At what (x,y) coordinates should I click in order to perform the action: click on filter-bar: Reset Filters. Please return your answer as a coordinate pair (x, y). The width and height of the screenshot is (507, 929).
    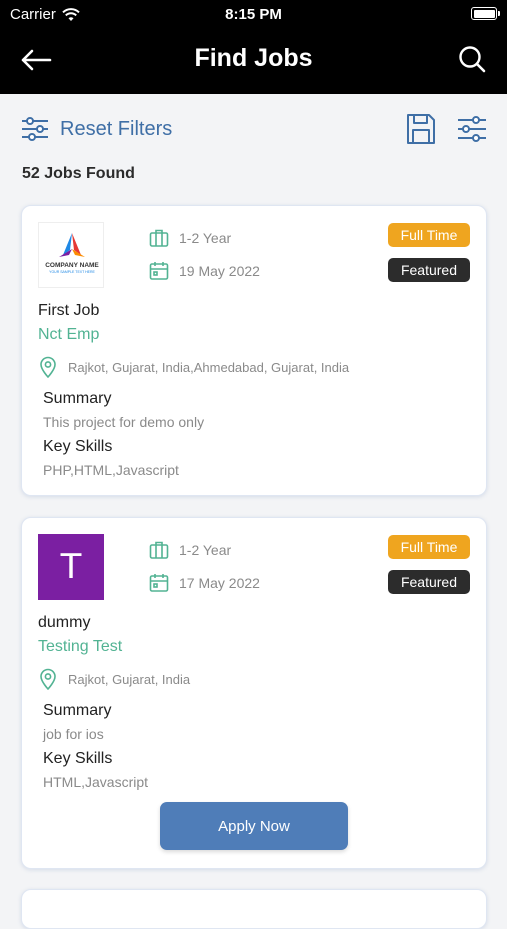
    Looking at the image, I should click on (253, 130).